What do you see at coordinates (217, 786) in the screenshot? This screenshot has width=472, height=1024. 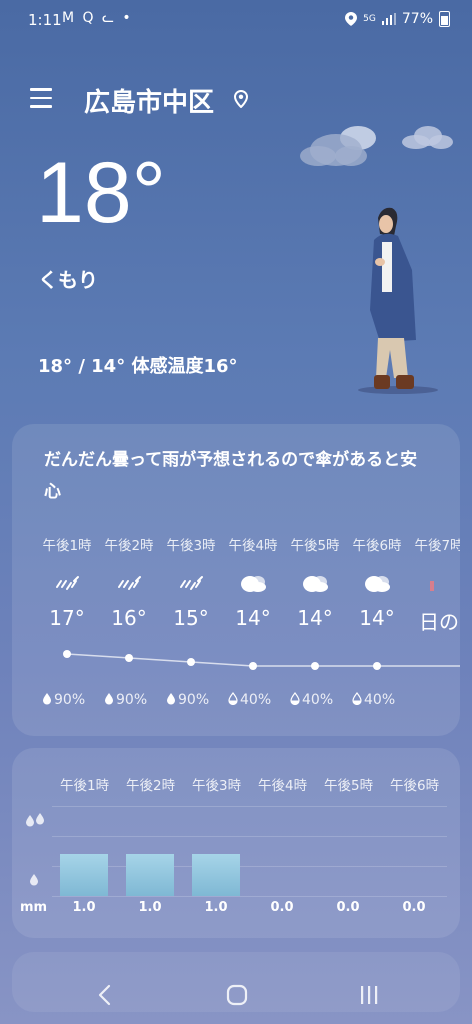 I see `rain-hour-label: 午後3時` at bounding box center [217, 786].